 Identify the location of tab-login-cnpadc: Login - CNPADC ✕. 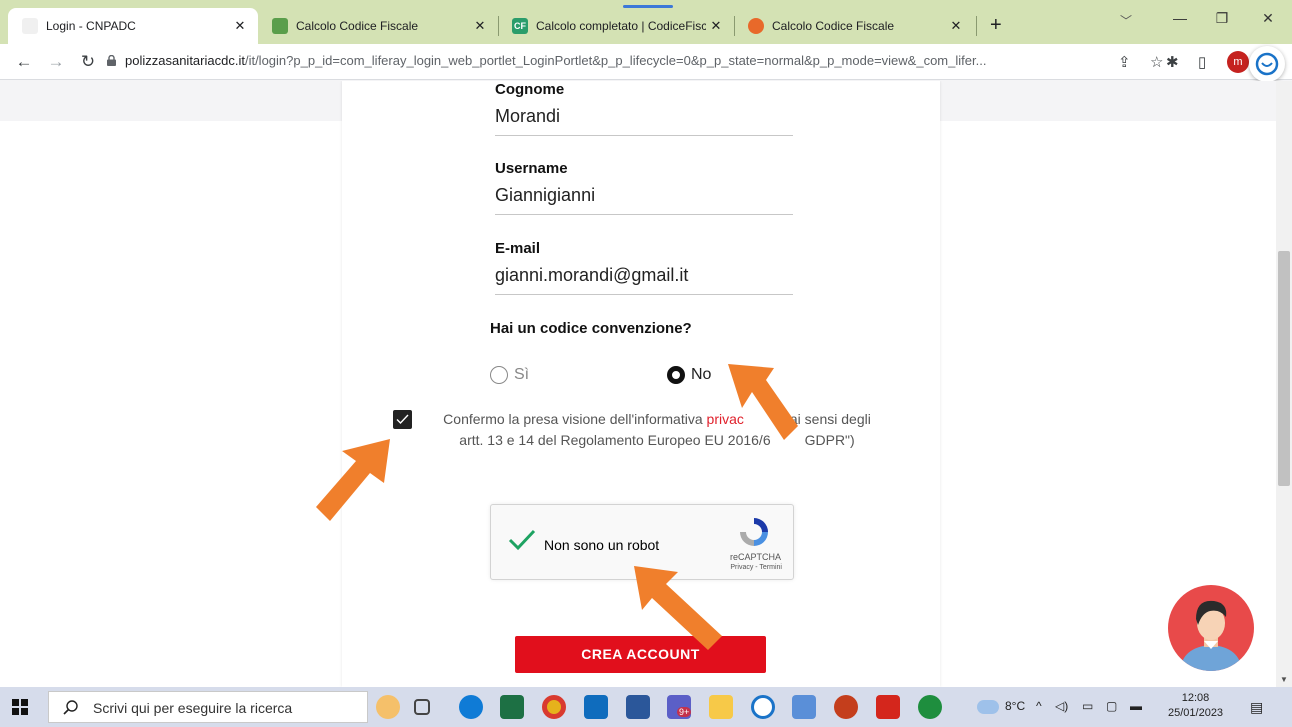
(133, 26).